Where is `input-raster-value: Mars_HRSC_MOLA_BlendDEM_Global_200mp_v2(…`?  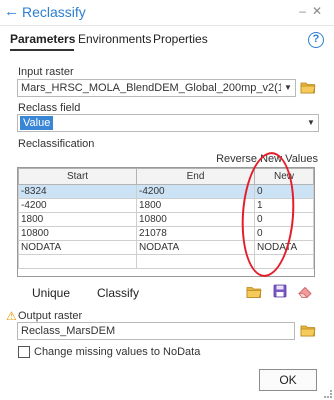 input-raster-value: Mars_HRSC_MOLA_BlendDEM_Global_200mp_v2(… is located at coordinates (151, 88).